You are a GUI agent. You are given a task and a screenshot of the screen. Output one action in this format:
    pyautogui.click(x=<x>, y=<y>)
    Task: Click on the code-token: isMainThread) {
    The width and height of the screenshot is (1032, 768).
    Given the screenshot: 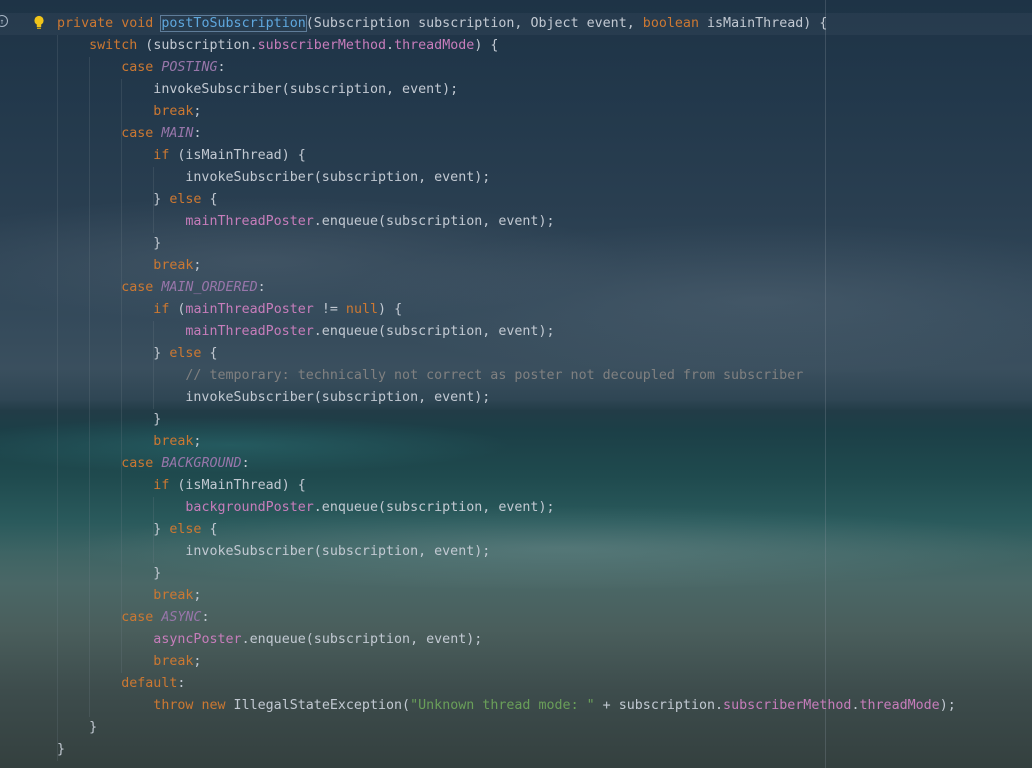 What is the action you would take?
    pyautogui.click(x=763, y=23)
    